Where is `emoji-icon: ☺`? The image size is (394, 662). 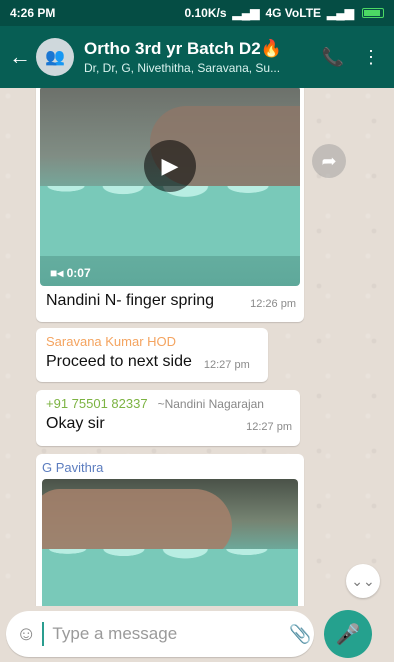 emoji-icon: ☺ is located at coordinates (26, 634).